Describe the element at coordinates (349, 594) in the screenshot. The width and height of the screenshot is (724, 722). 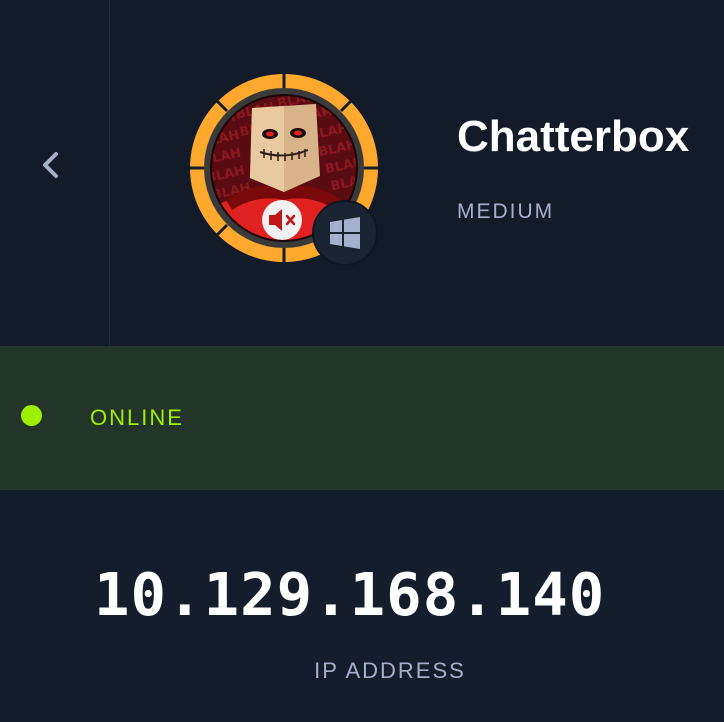
I see `ip-address-value: 10.129.168.140` at that location.